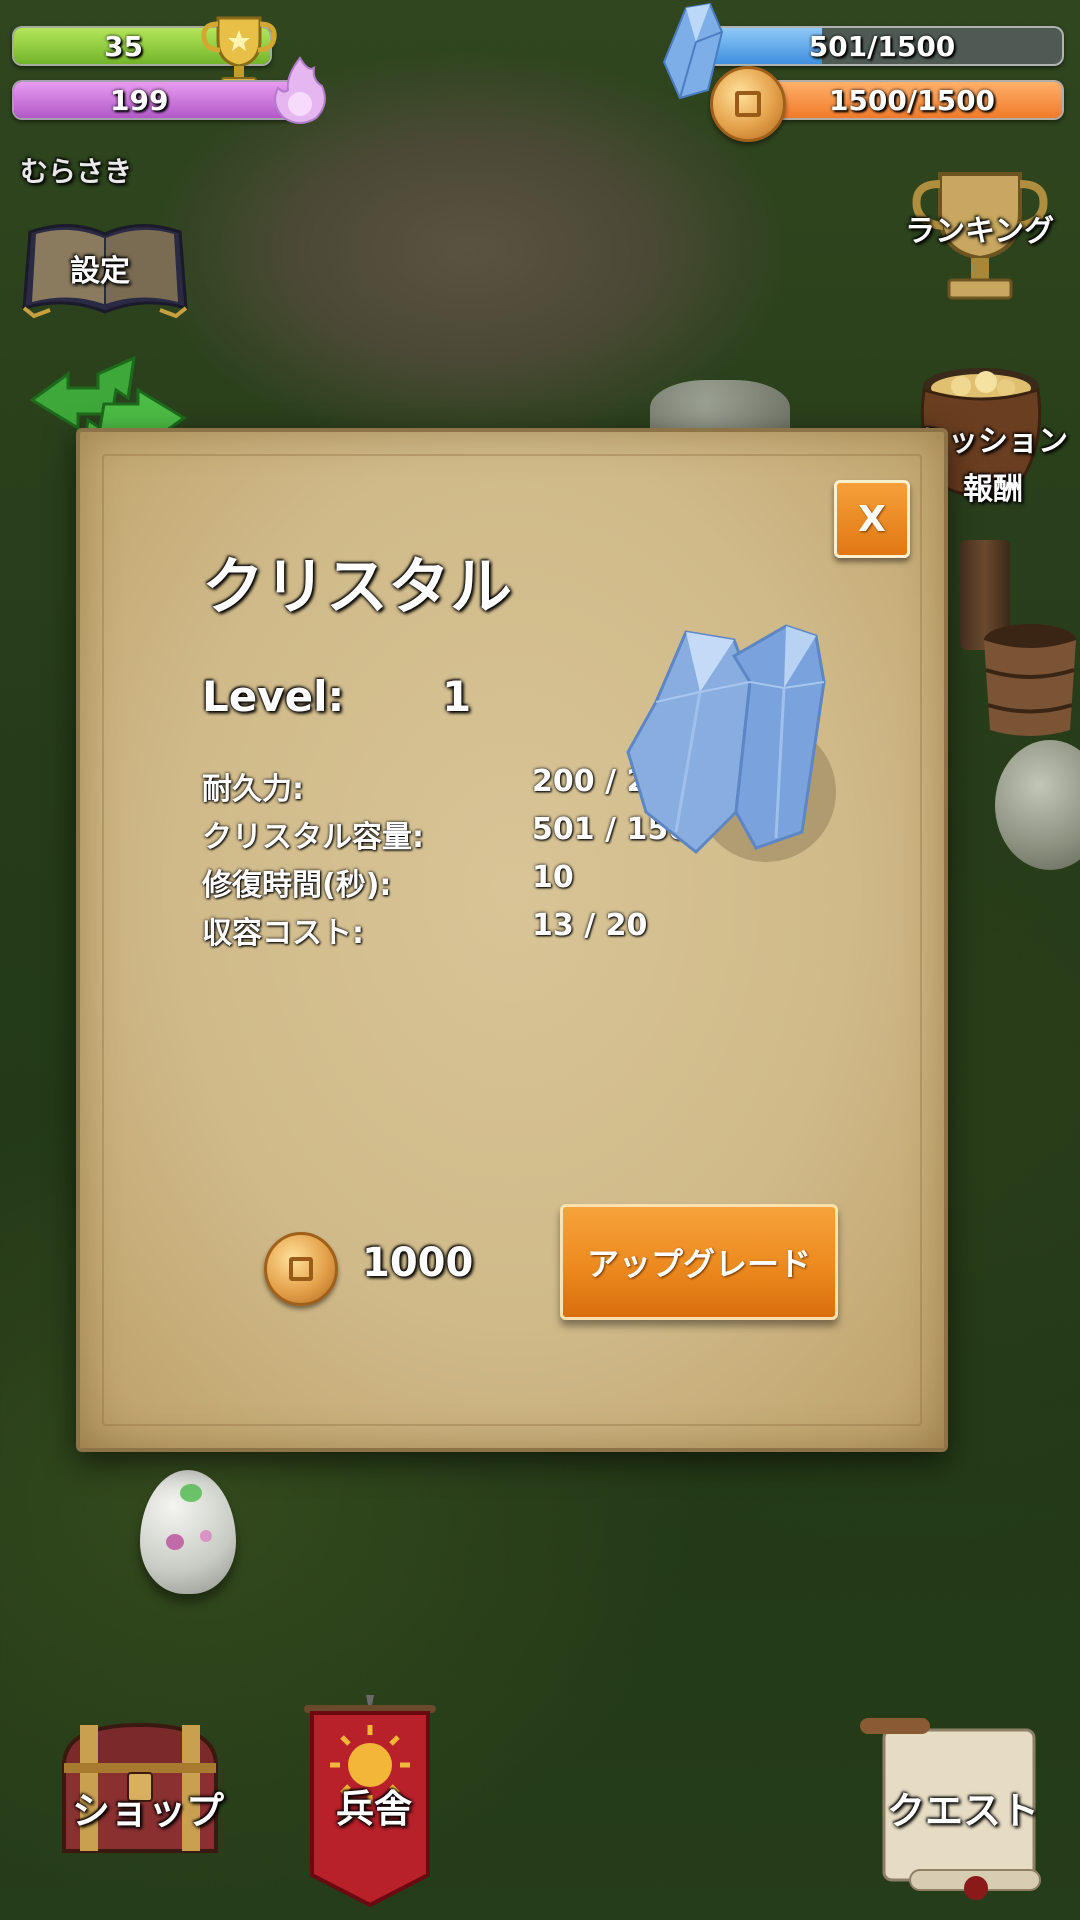 This screenshot has width=1080, height=1920. I want to click on coin-count: 1500/1500, so click(912, 100).